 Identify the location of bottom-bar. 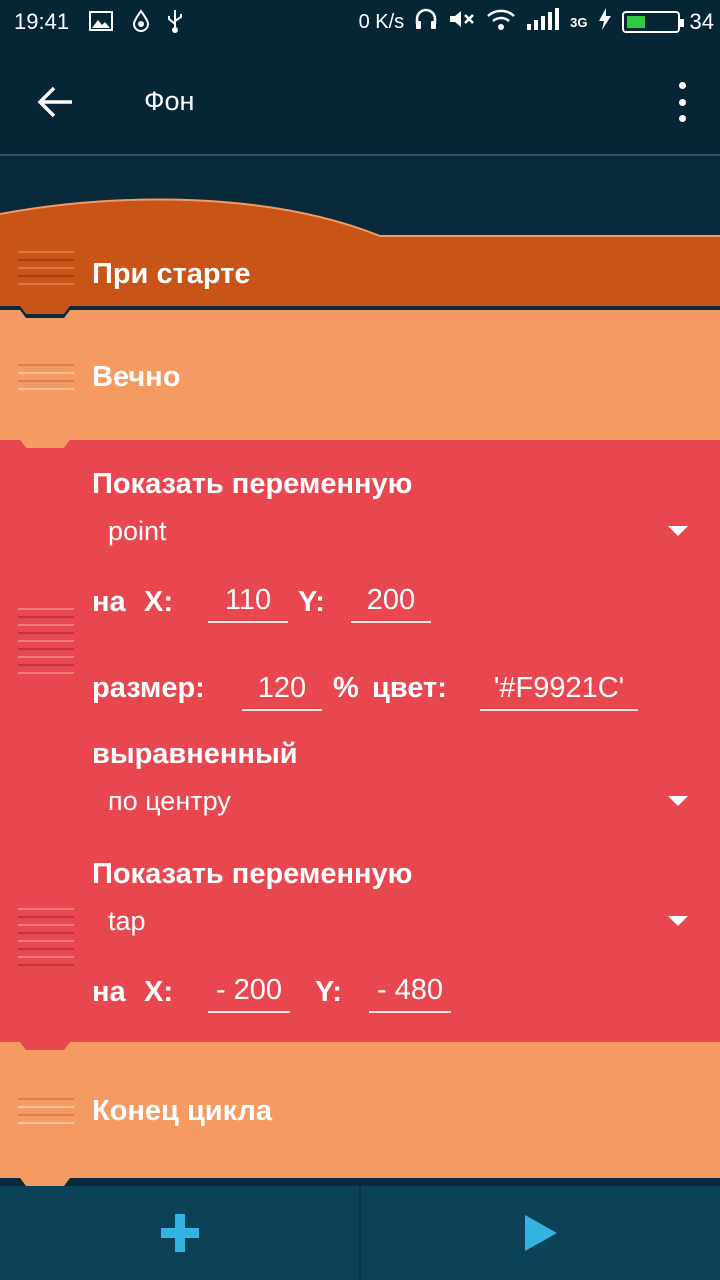
(360, 1233).